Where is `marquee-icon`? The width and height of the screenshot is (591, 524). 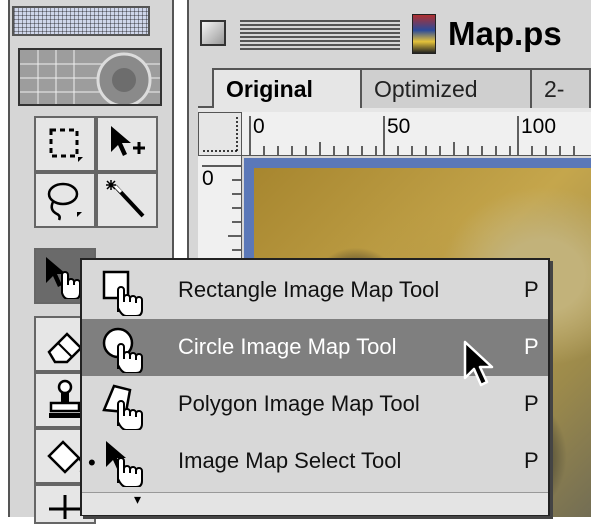 marquee-icon is located at coordinates (66, 145).